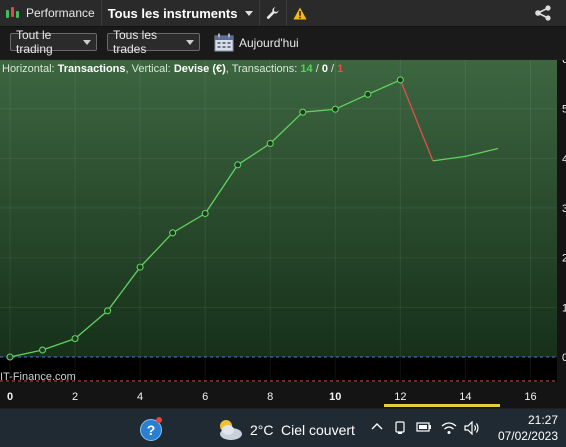 The height and width of the screenshot is (447, 566). Describe the element at coordinates (28, 69) in the screenshot. I see `horizontal-prefix: Horizontal:` at that location.